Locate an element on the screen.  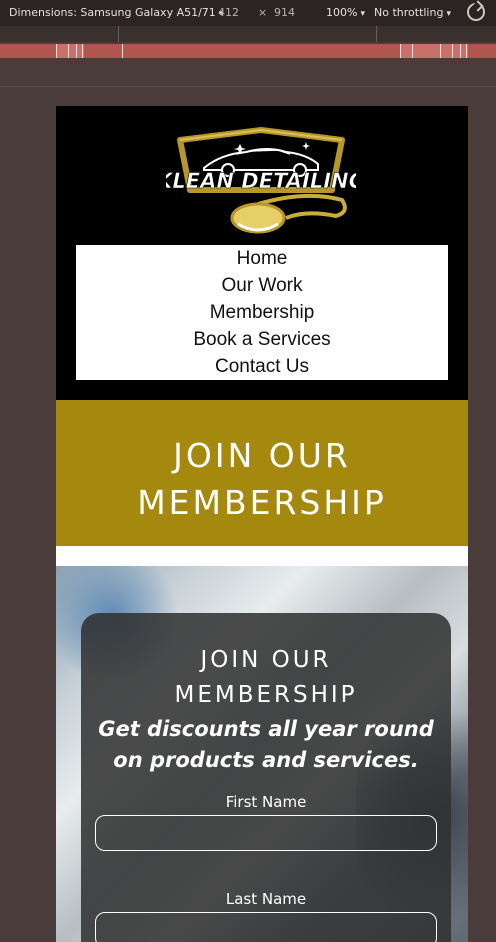
zoom-select: 100% ▾ is located at coordinates (345, 12).